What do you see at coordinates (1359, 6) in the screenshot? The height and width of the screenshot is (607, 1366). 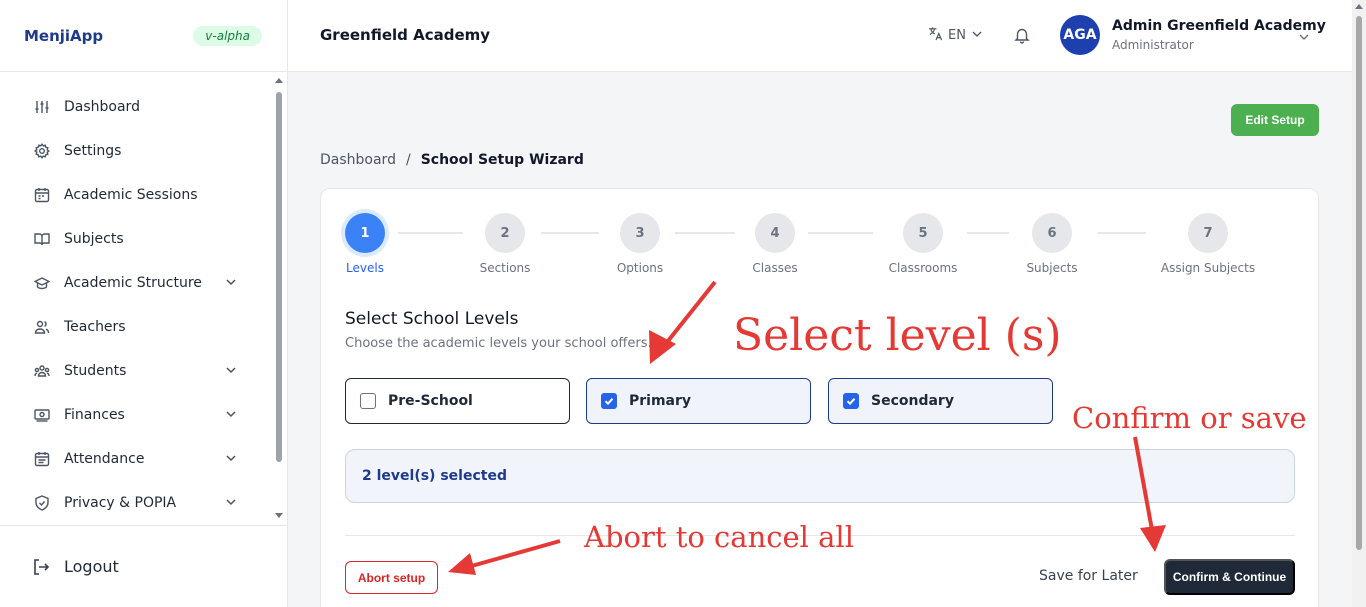 I see `page-scroll-up` at bounding box center [1359, 6].